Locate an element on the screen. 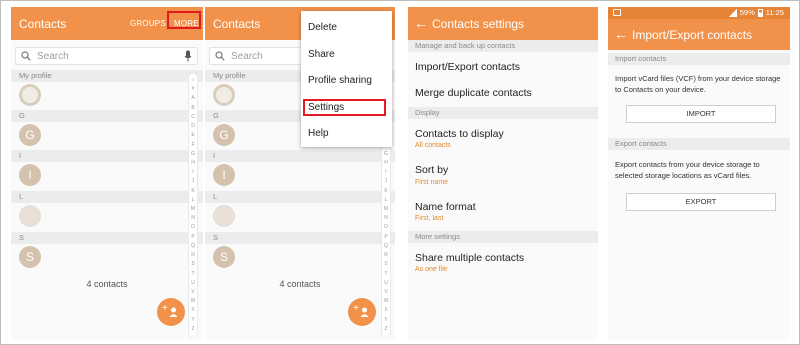  section-header-export: Export contacts is located at coordinates (699, 144).